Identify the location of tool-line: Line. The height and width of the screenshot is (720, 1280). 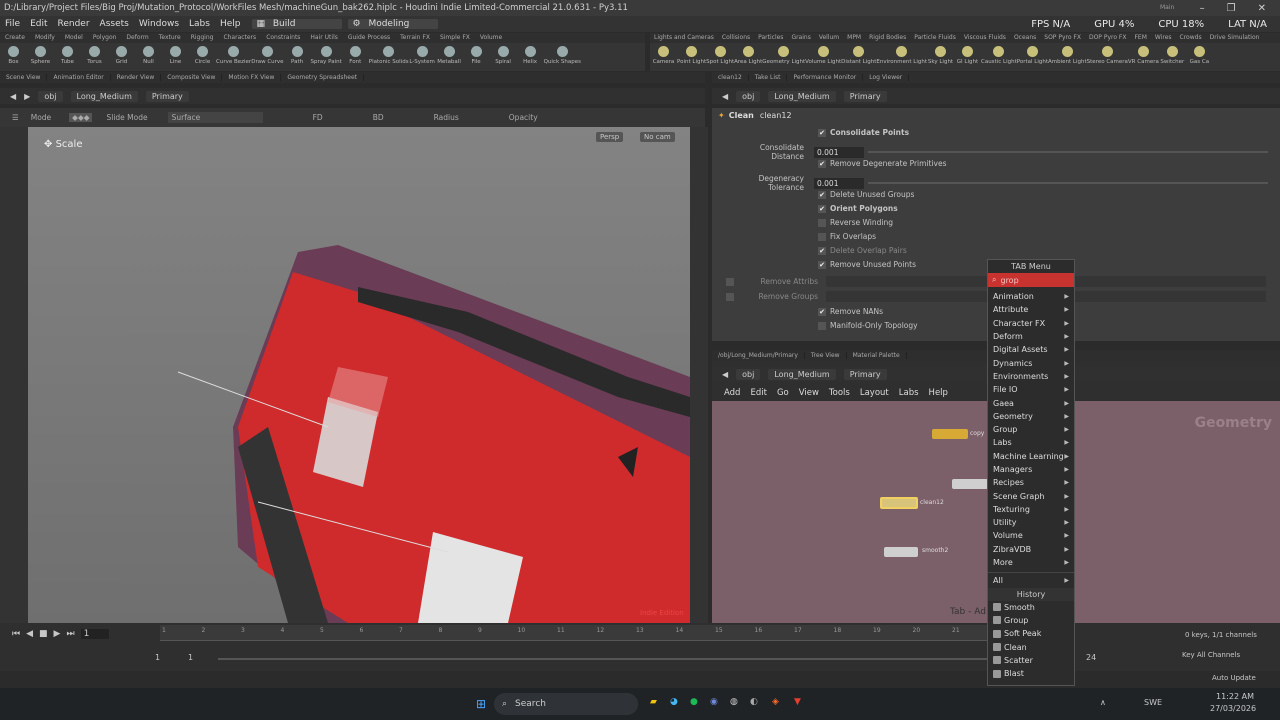
(175, 57).